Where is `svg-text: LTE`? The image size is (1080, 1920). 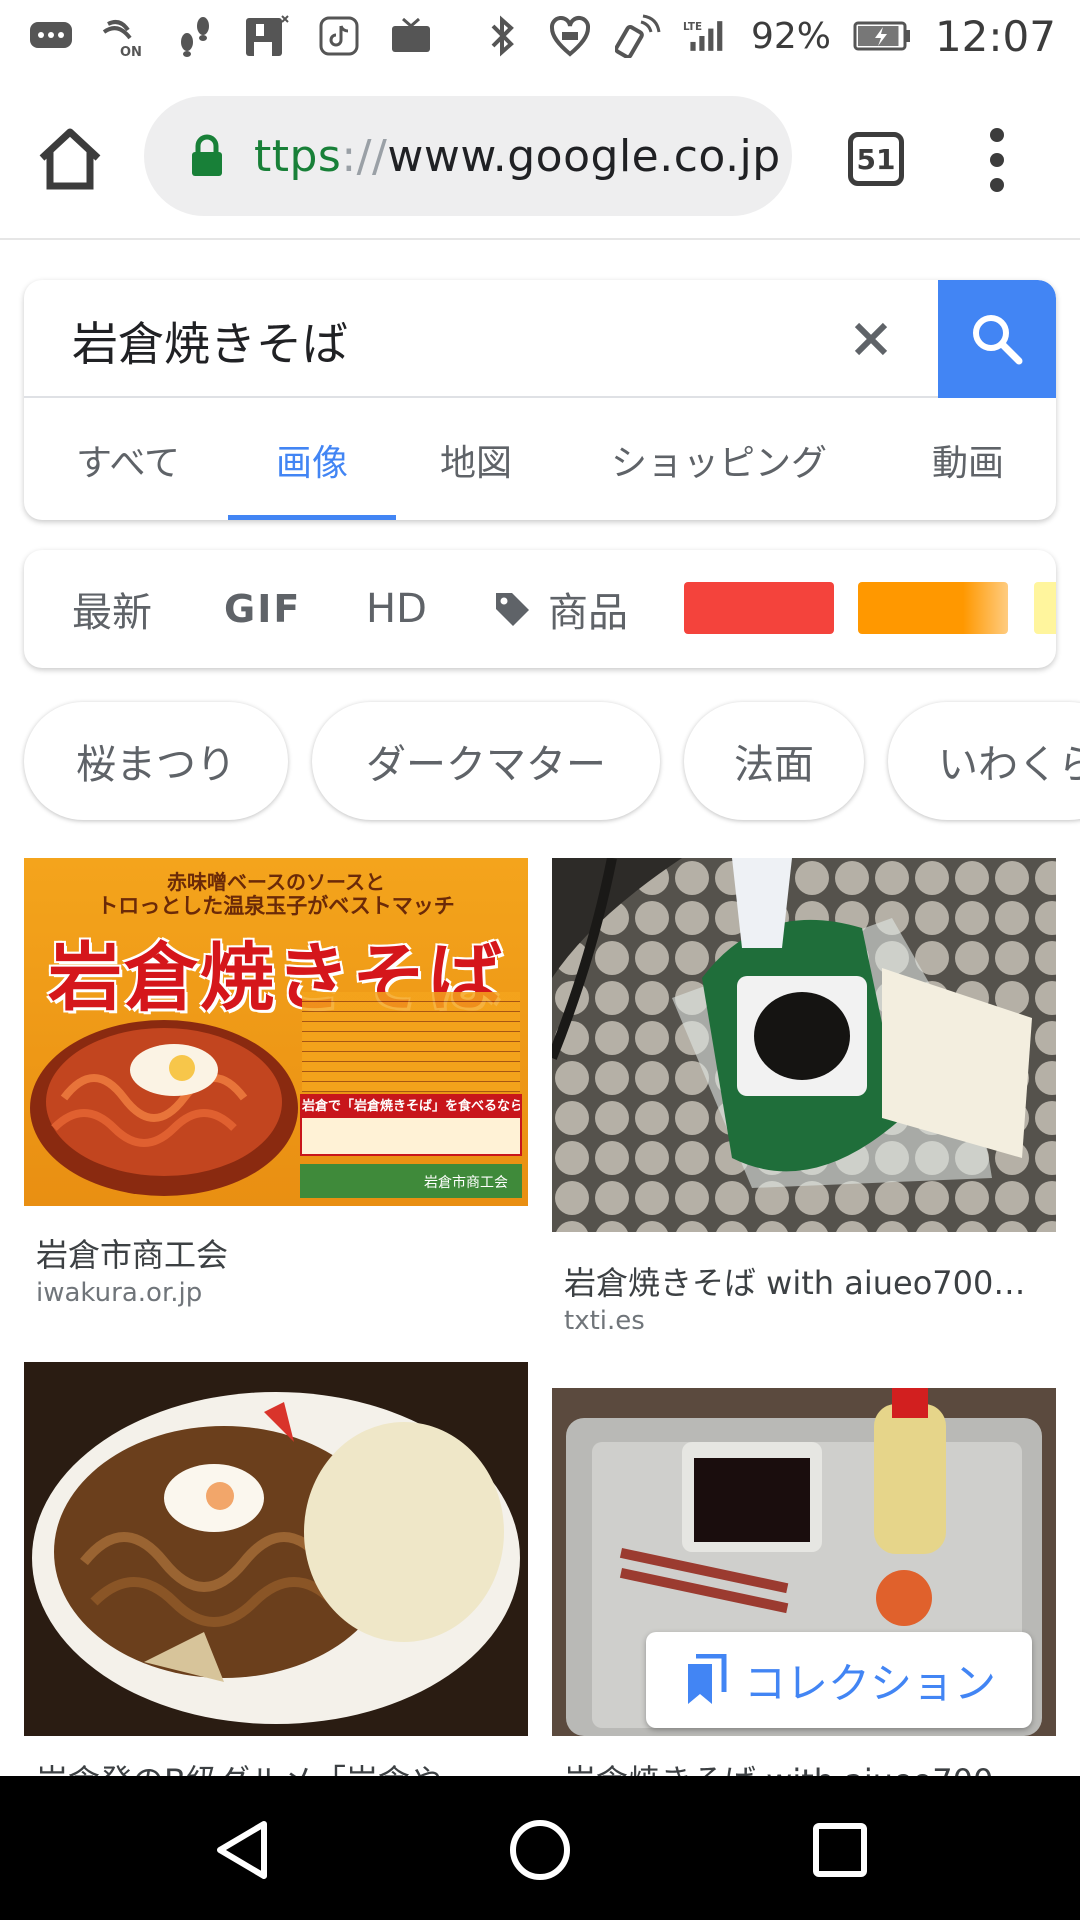
svg-text: LTE is located at coordinates (692, 27).